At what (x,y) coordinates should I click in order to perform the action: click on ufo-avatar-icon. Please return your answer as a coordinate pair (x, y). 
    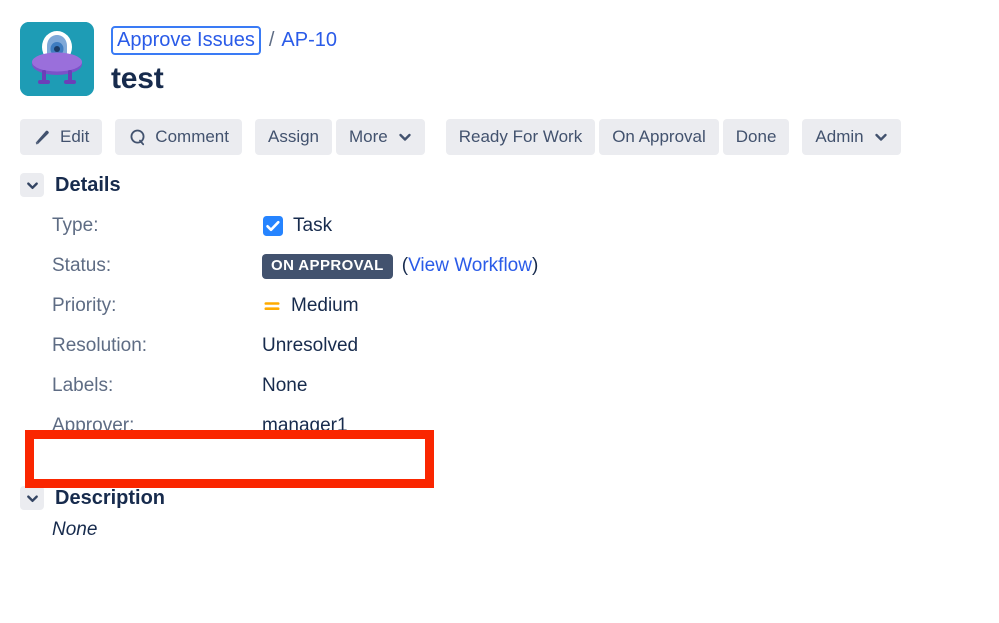
    Looking at the image, I should click on (57, 59).